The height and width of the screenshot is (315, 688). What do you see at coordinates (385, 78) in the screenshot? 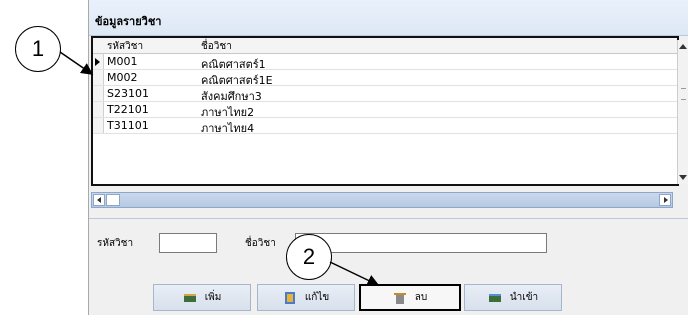
I see `table-row: M002 คณิตศาสตร์1E` at bounding box center [385, 78].